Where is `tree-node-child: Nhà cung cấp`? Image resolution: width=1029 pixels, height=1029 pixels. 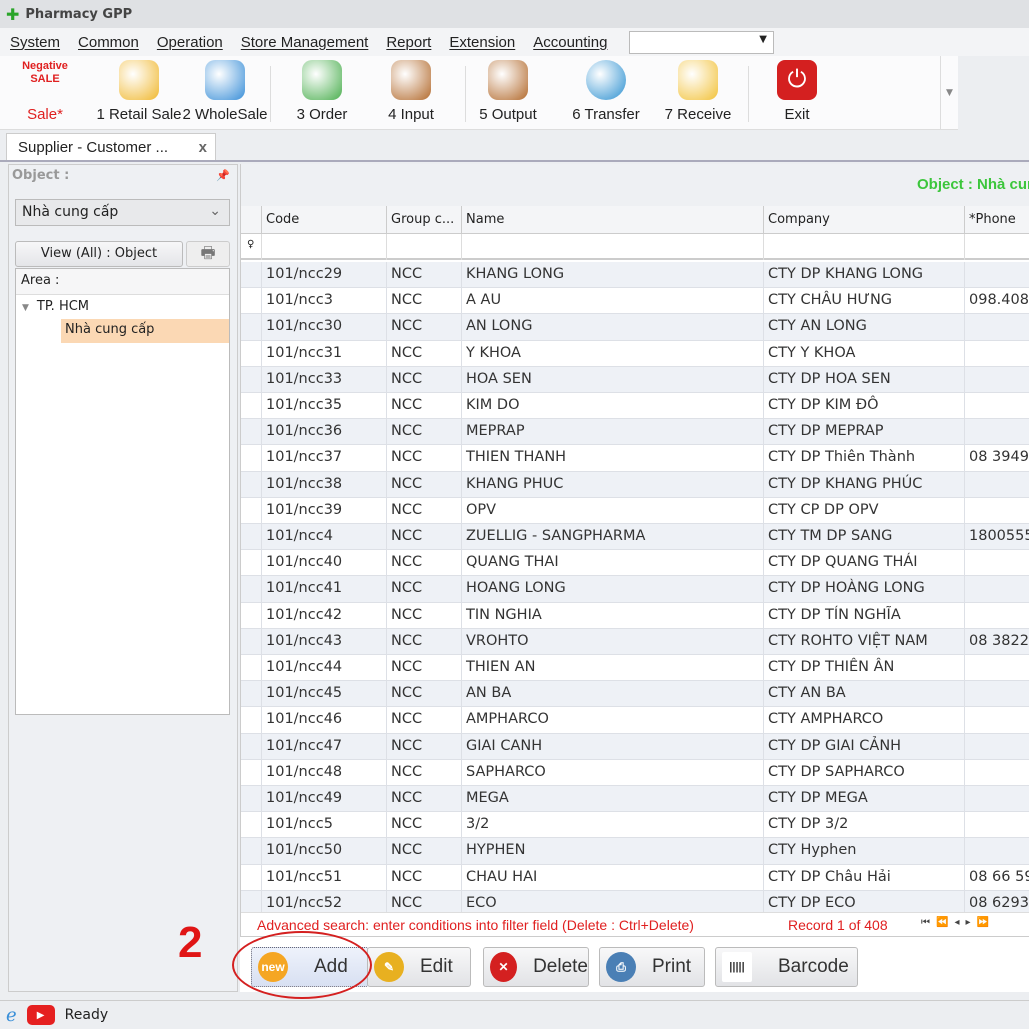 tree-node-child: Nhà cung cấp is located at coordinates (145, 331).